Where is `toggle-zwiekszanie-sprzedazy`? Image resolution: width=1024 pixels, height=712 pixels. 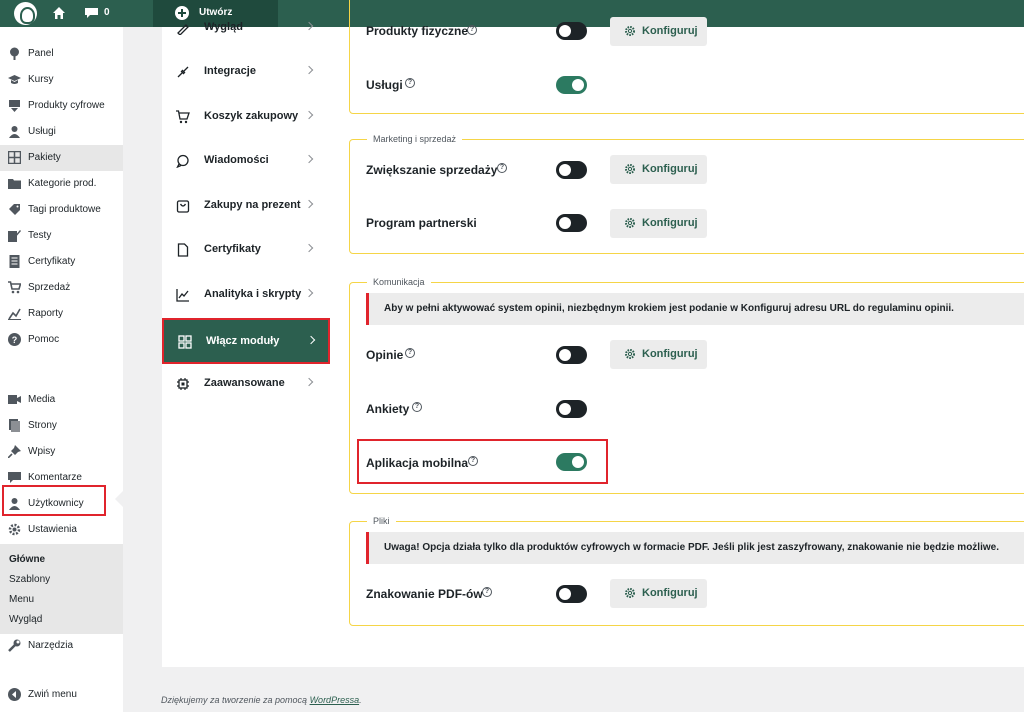 toggle-zwiekszanie-sprzedazy is located at coordinates (571, 170).